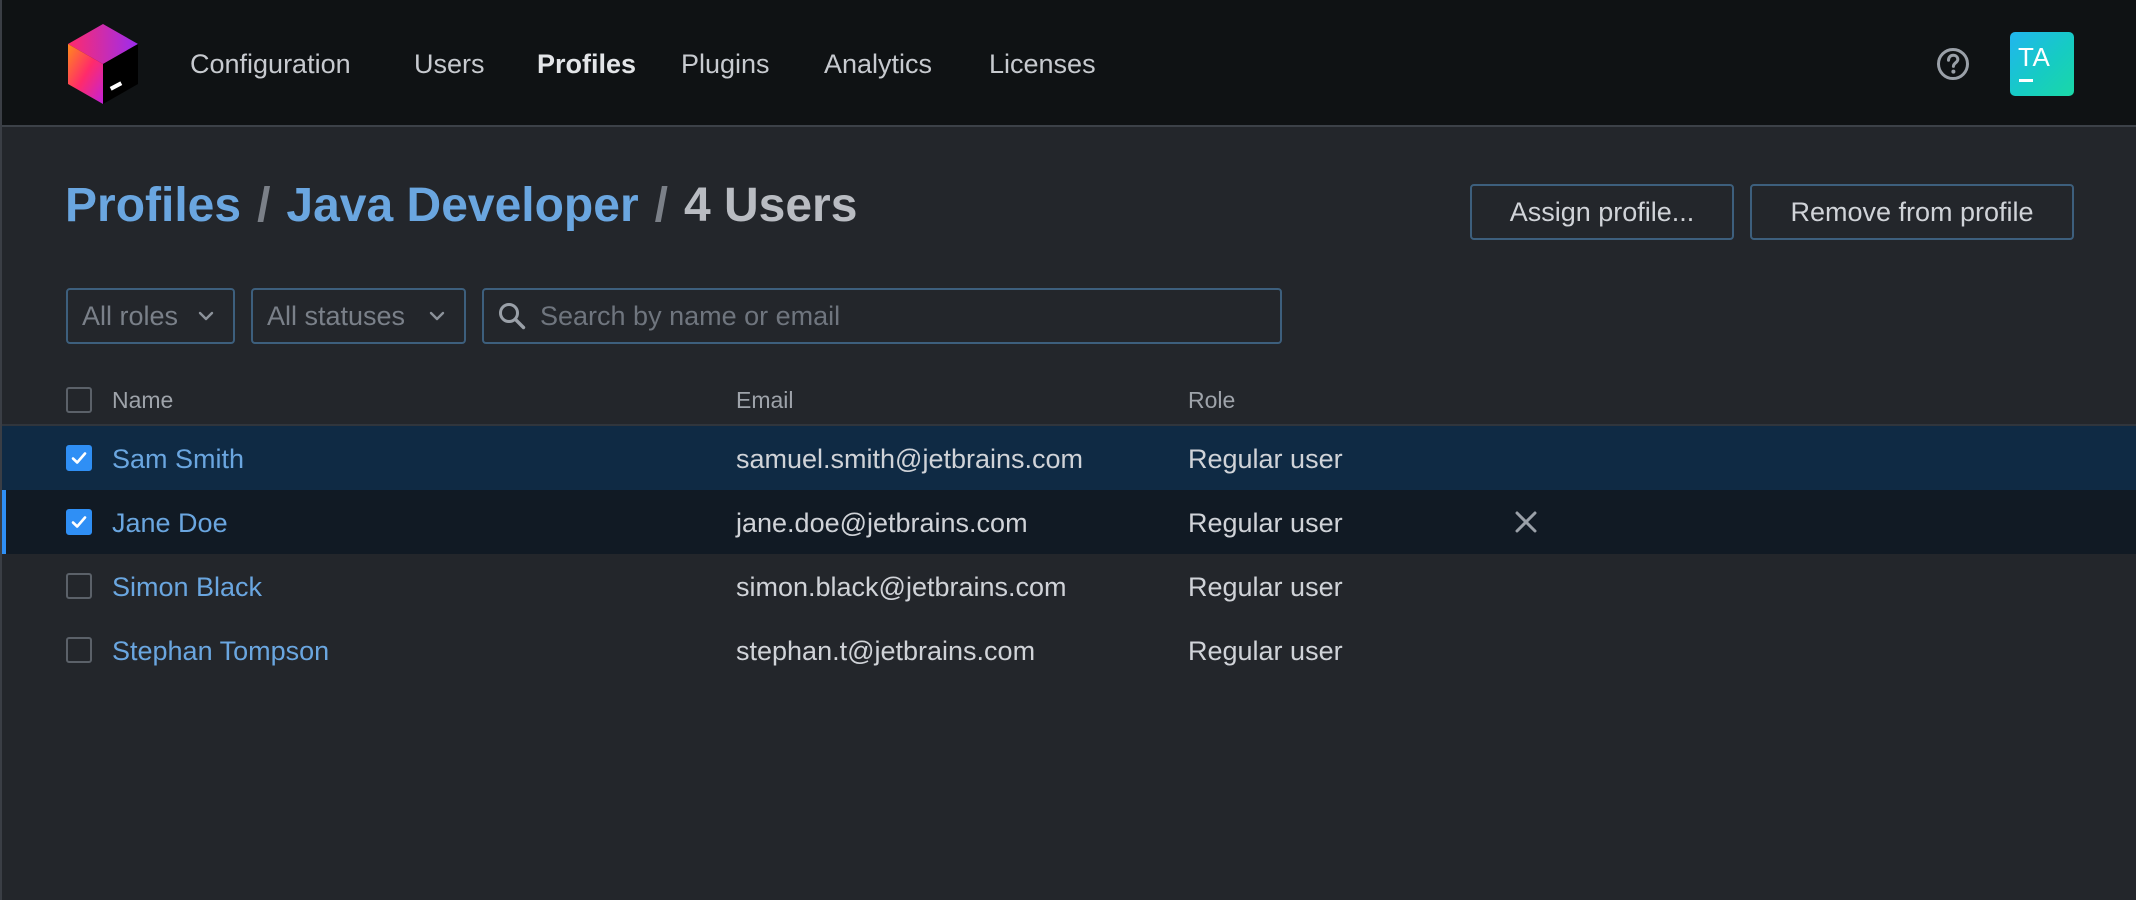  What do you see at coordinates (142, 400) in the screenshot?
I see `column-header-name: Name` at bounding box center [142, 400].